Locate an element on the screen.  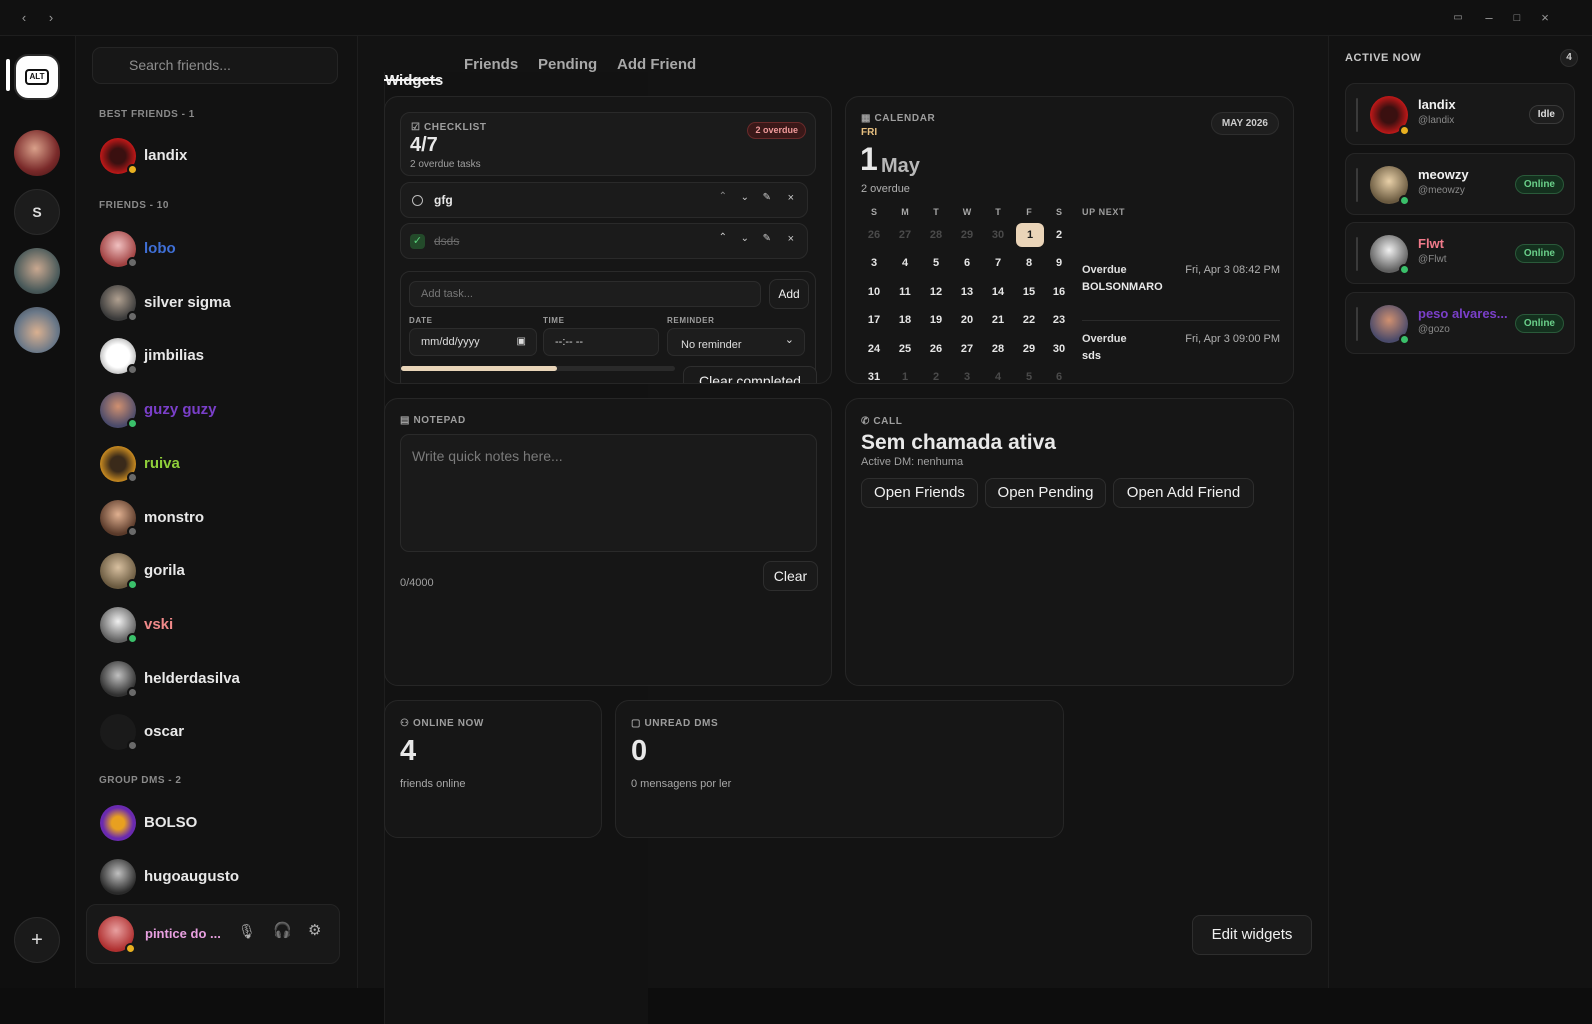
calendar-day: 20 is located at coordinates (967, 320).